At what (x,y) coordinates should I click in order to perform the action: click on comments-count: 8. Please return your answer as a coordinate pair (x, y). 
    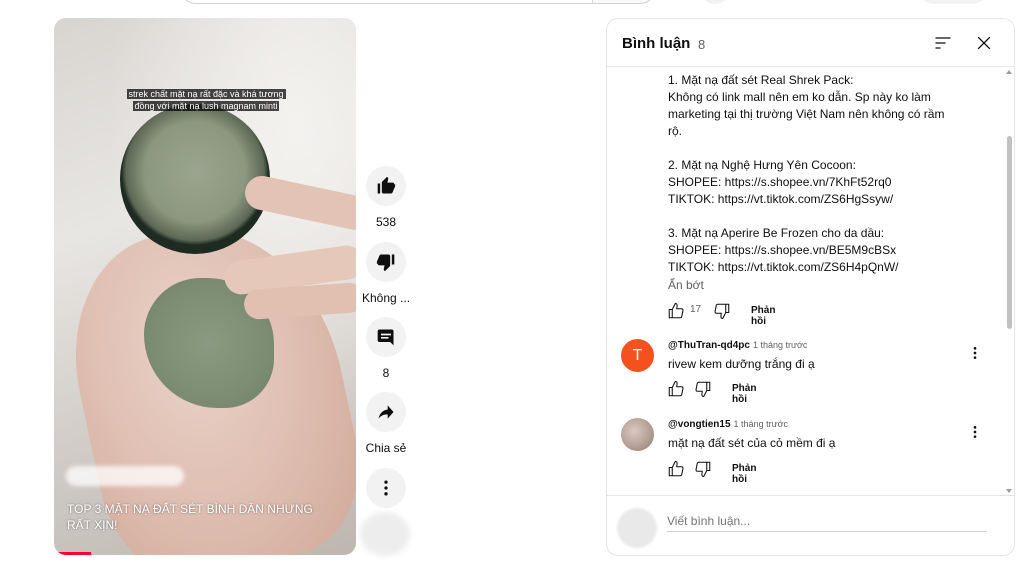
    Looking at the image, I should click on (702, 44).